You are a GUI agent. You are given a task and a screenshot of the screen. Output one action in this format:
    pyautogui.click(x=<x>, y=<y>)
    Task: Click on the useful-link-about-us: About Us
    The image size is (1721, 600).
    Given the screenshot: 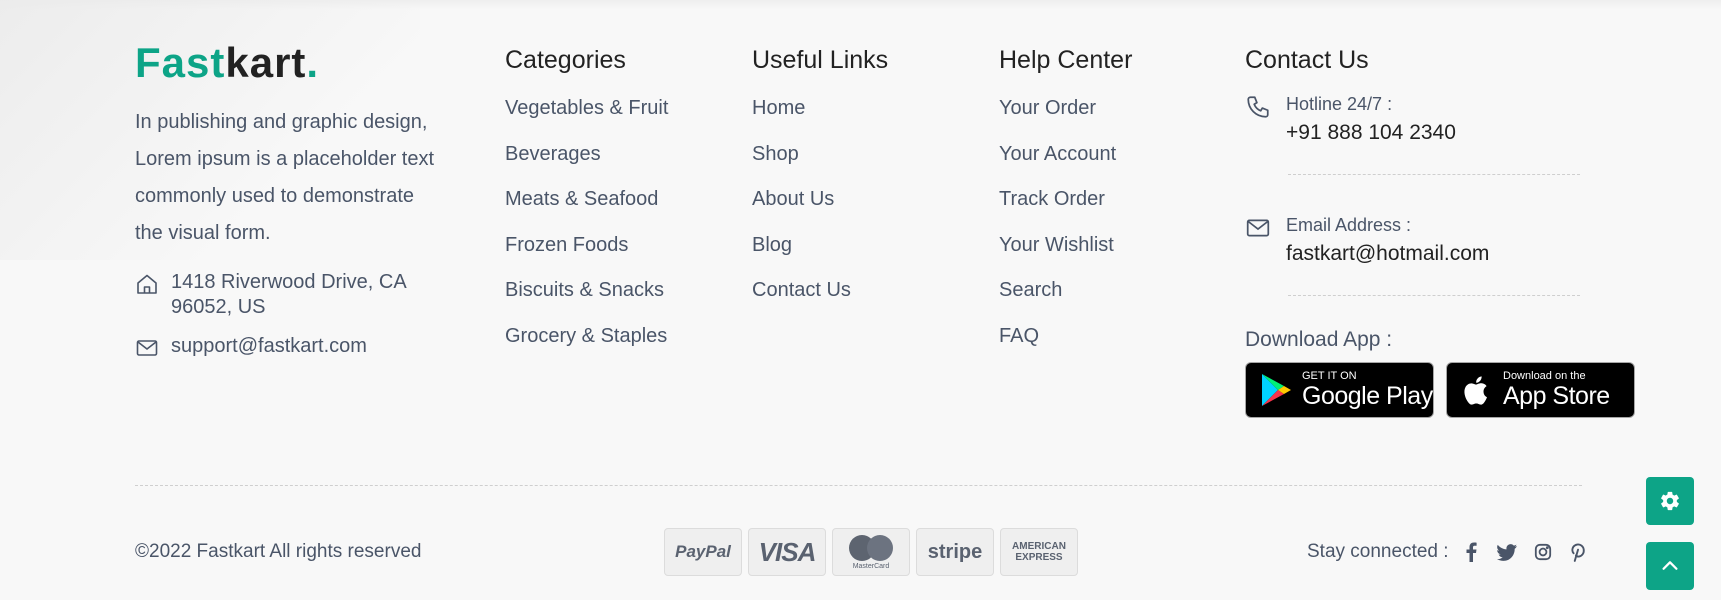 What is the action you would take?
    pyautogui.click(x=862, y=200)
    